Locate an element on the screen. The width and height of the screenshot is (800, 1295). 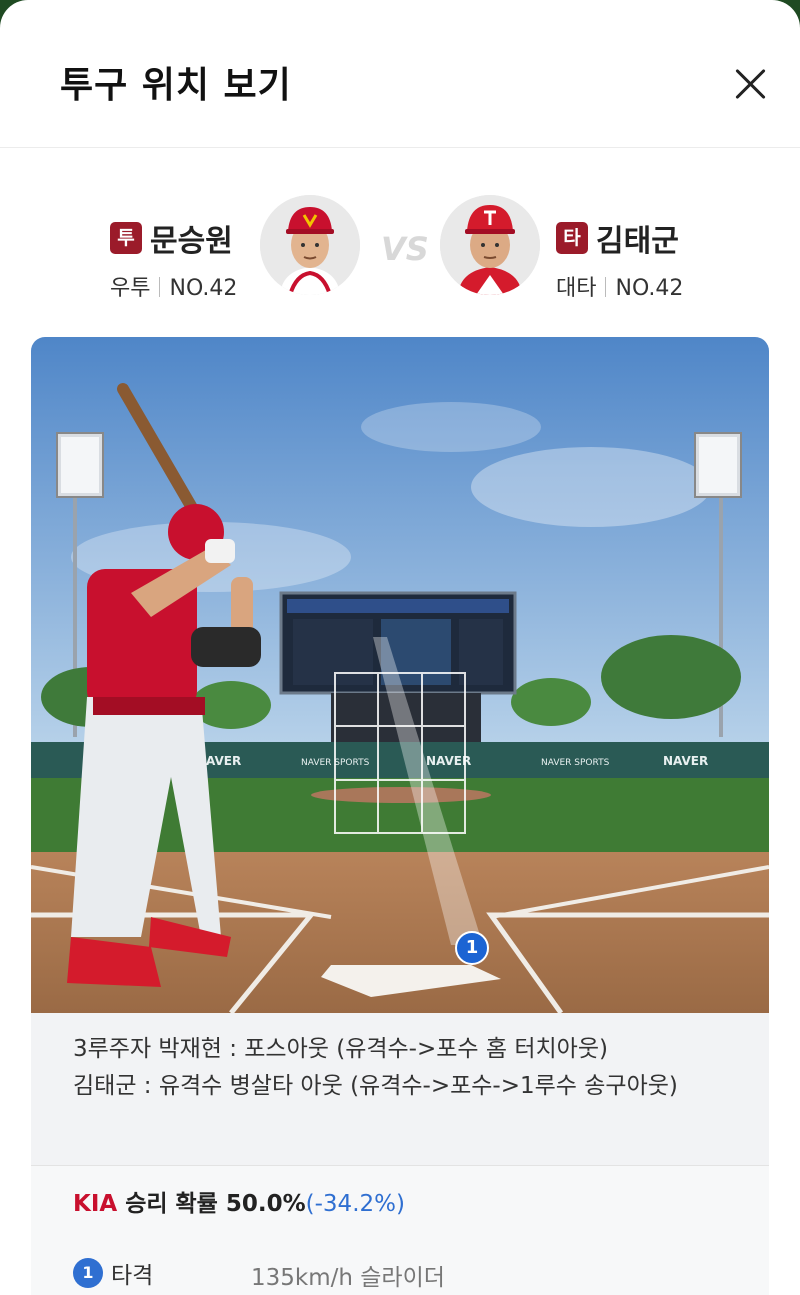
sheet-title: 투구 위치 보기 is located at coordinates (176, 85).